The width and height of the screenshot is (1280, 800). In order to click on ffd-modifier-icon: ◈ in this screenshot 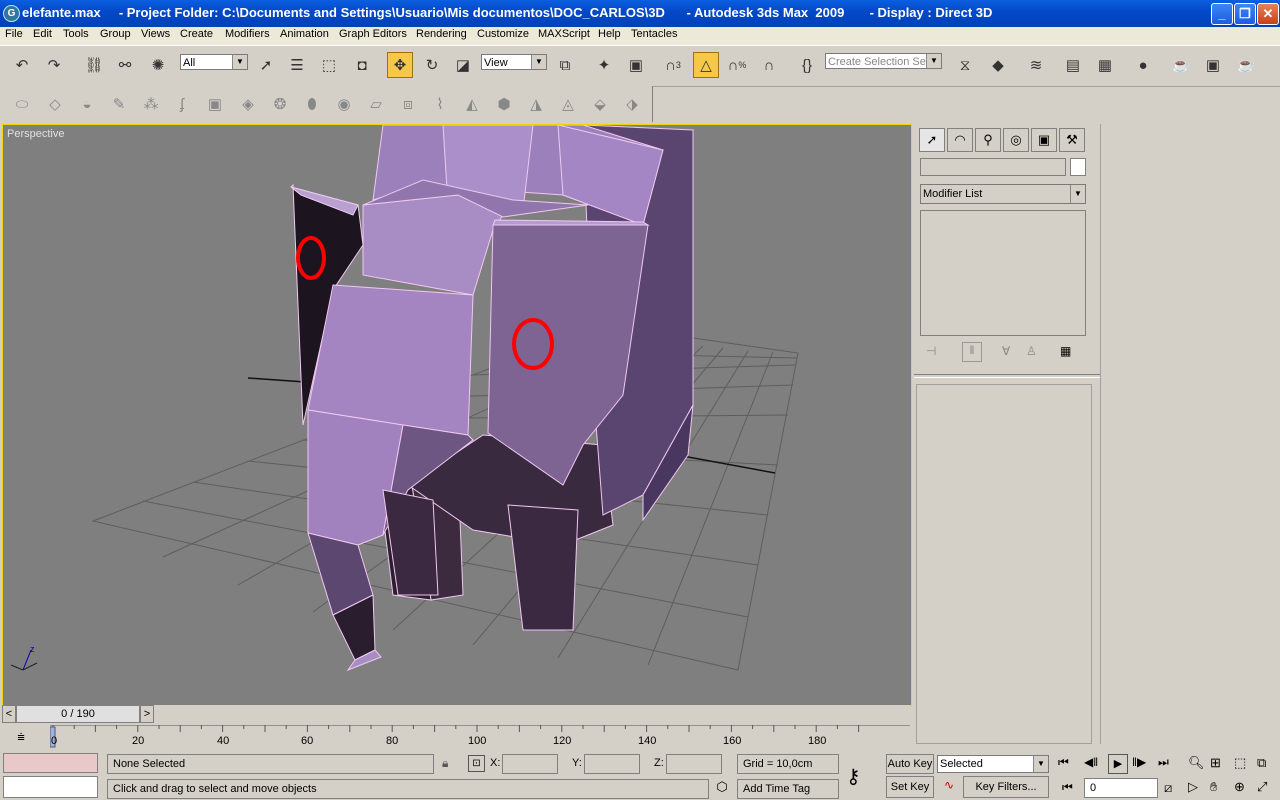, I will do `click(248, 104)`.